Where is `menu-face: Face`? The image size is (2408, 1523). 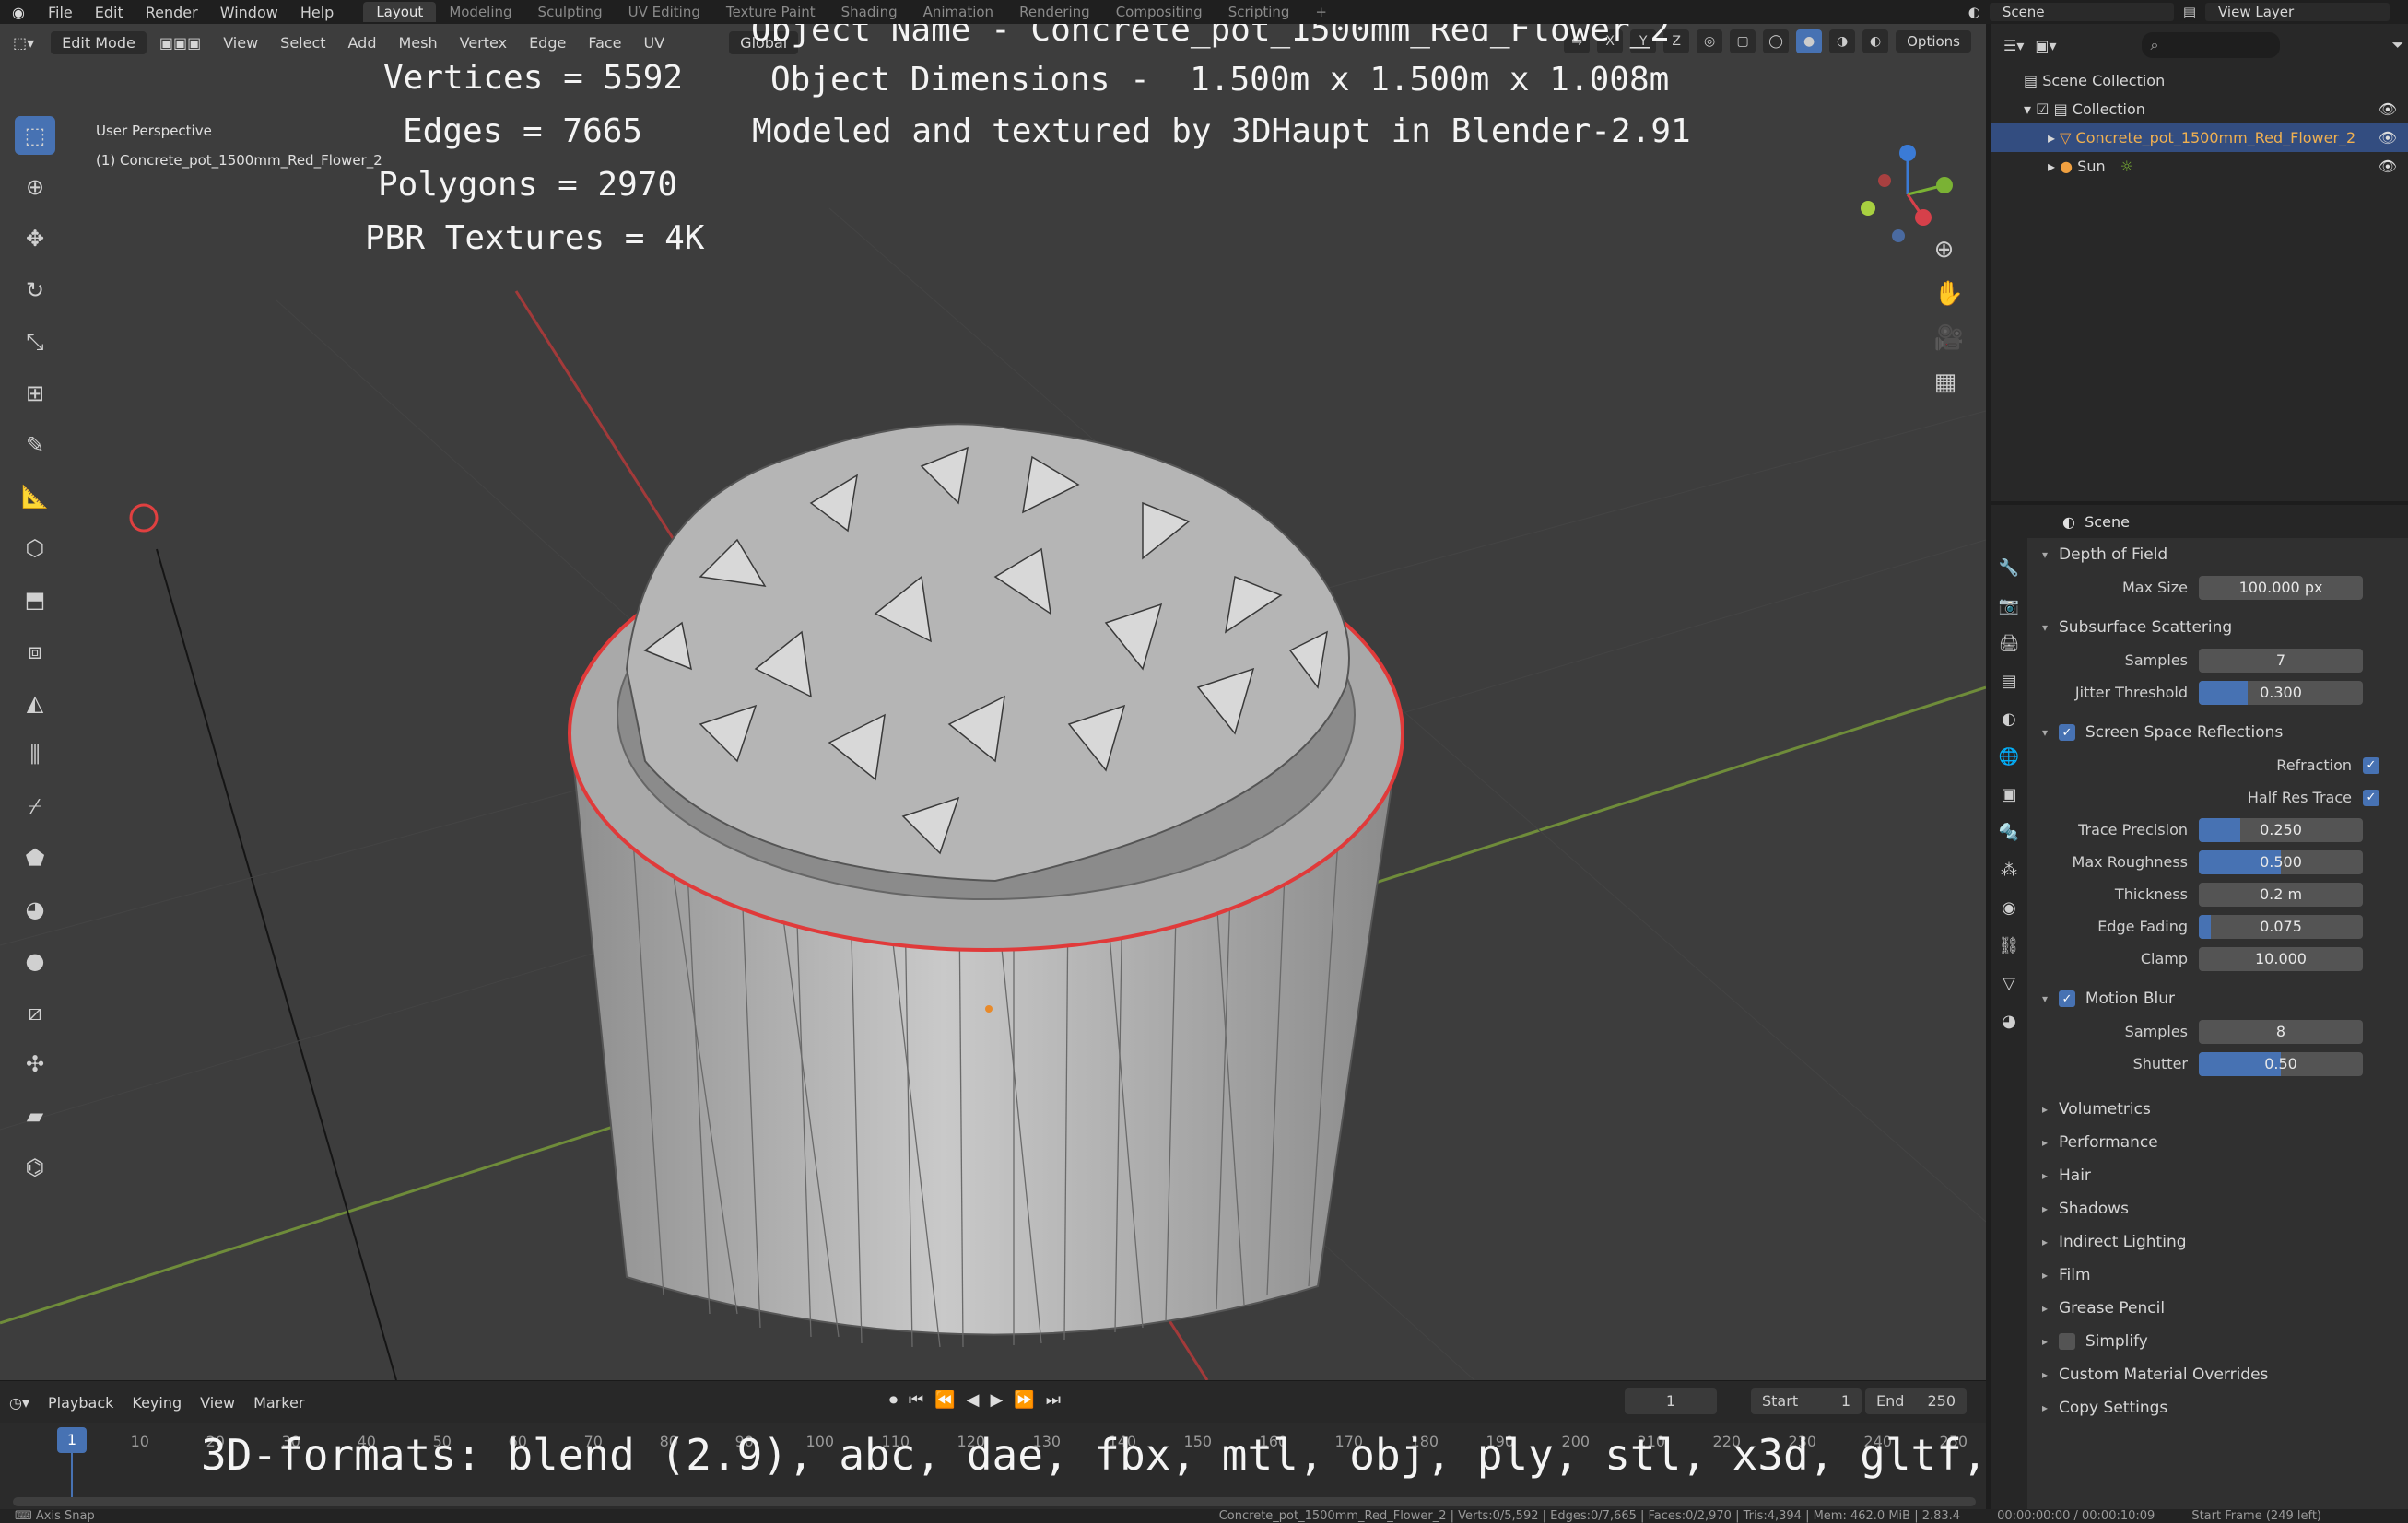
menu-face: Face is located at coordinates (604, 43).